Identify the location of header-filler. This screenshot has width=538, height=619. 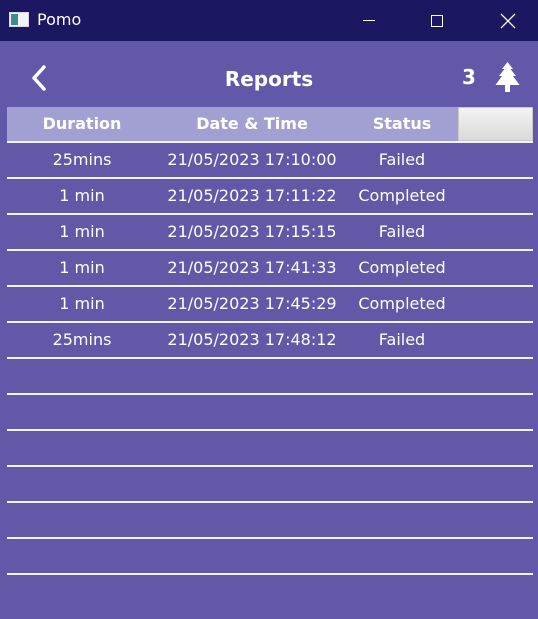
(495, 124).